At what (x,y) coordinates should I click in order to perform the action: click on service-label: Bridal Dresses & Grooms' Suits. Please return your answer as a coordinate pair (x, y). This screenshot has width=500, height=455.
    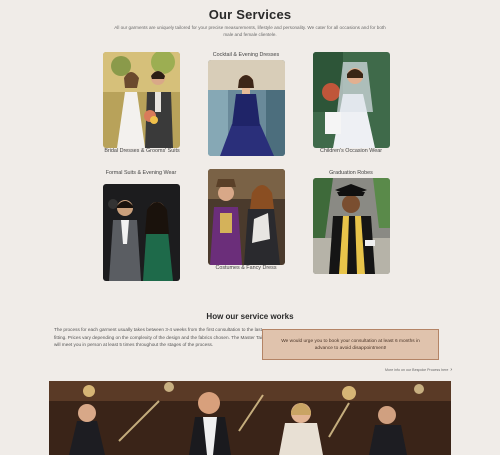
    Looking at the image, I should click on (142, 151).